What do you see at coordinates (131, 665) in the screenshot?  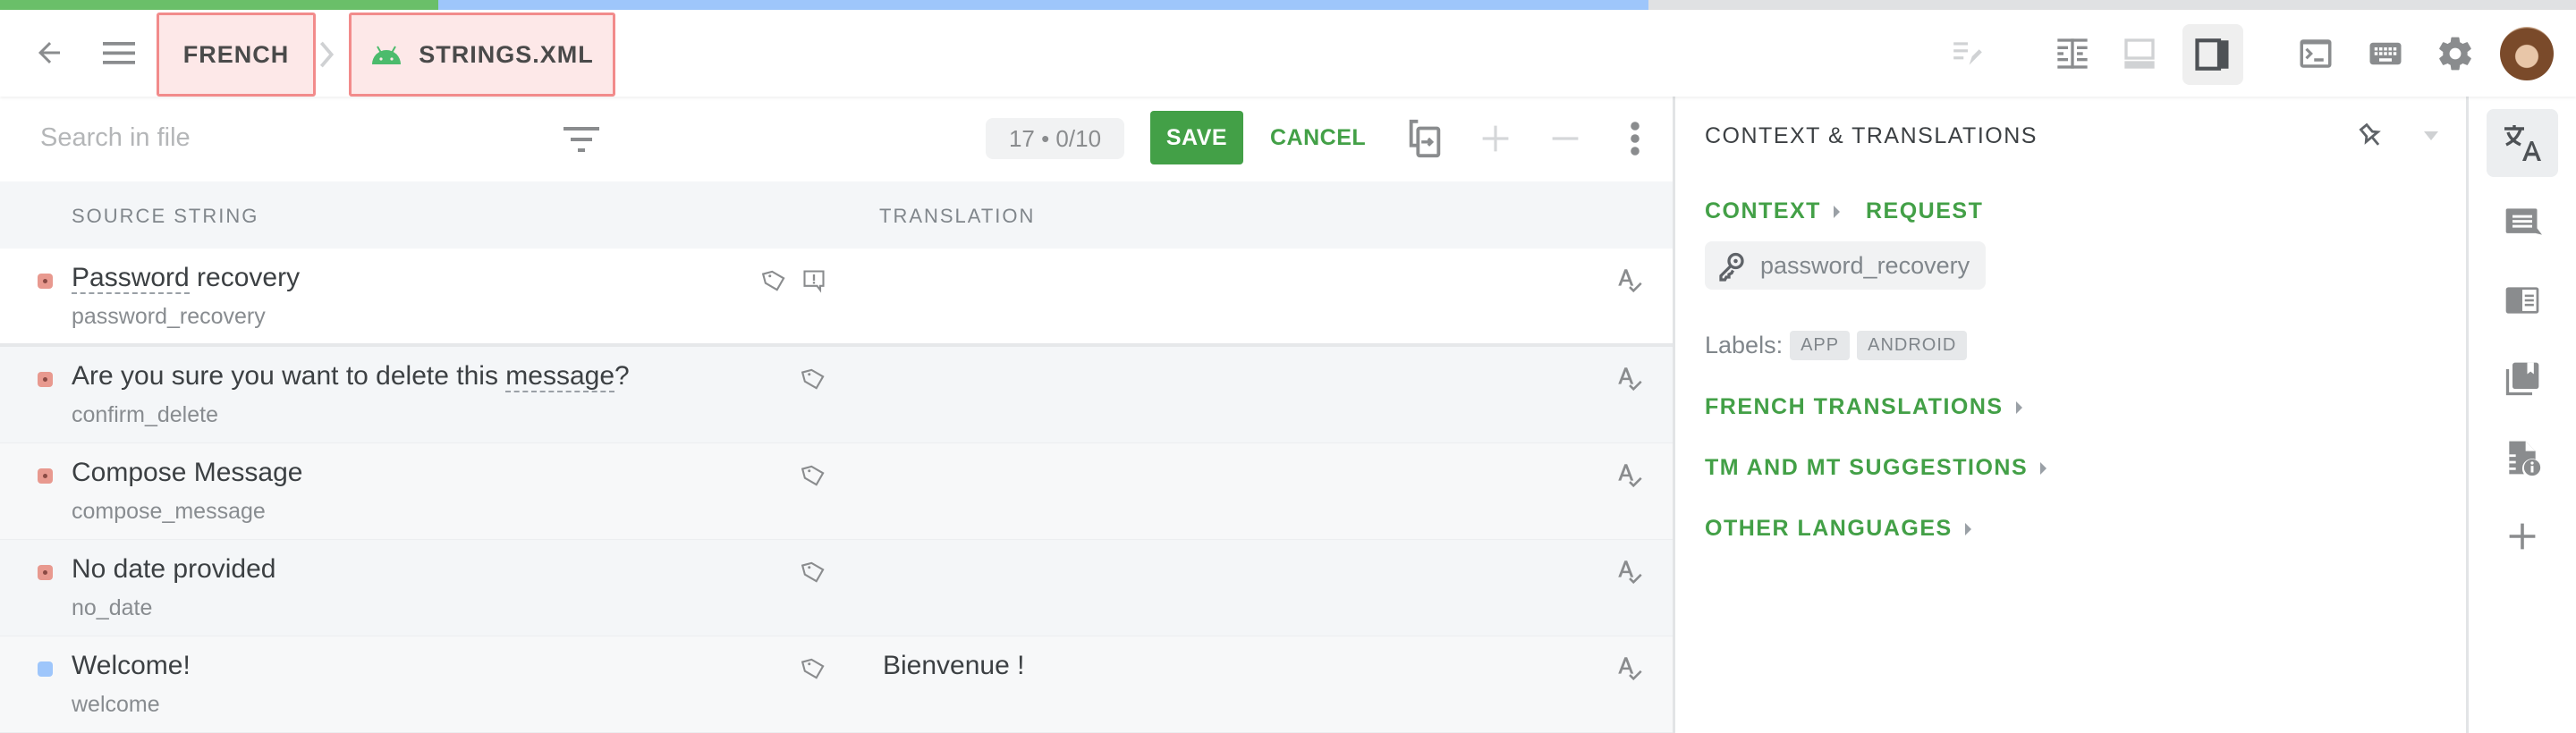 I see `source-text: Welcome!` at bounding box center [131, 665].